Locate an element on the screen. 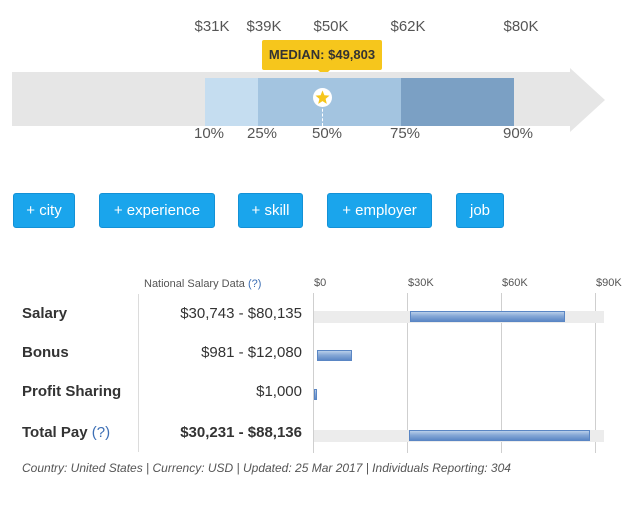 This screenshot has height=510, width=631. table-header: National Salary Data (?) is located at coordinates (202, 284).